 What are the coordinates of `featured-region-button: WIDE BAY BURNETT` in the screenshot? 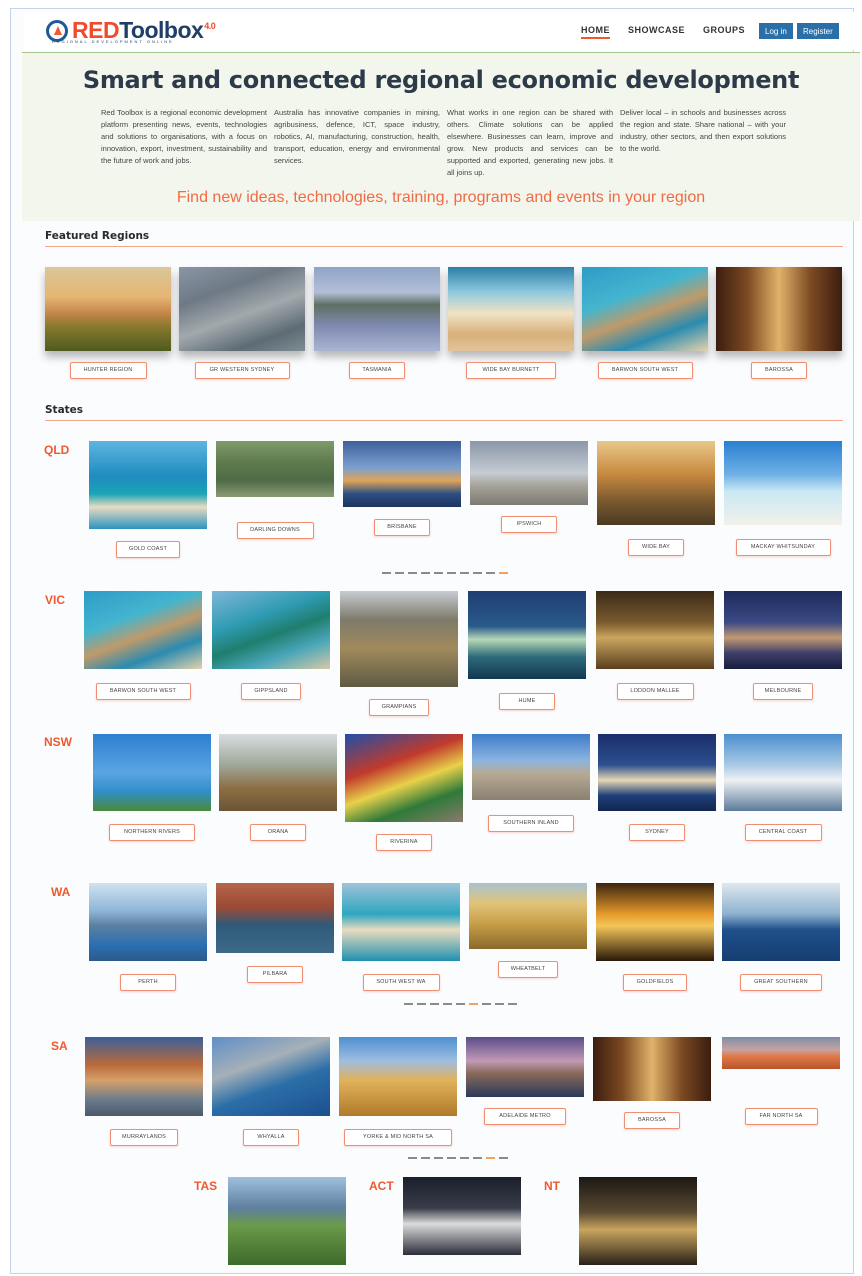 It's located at (511, 370).